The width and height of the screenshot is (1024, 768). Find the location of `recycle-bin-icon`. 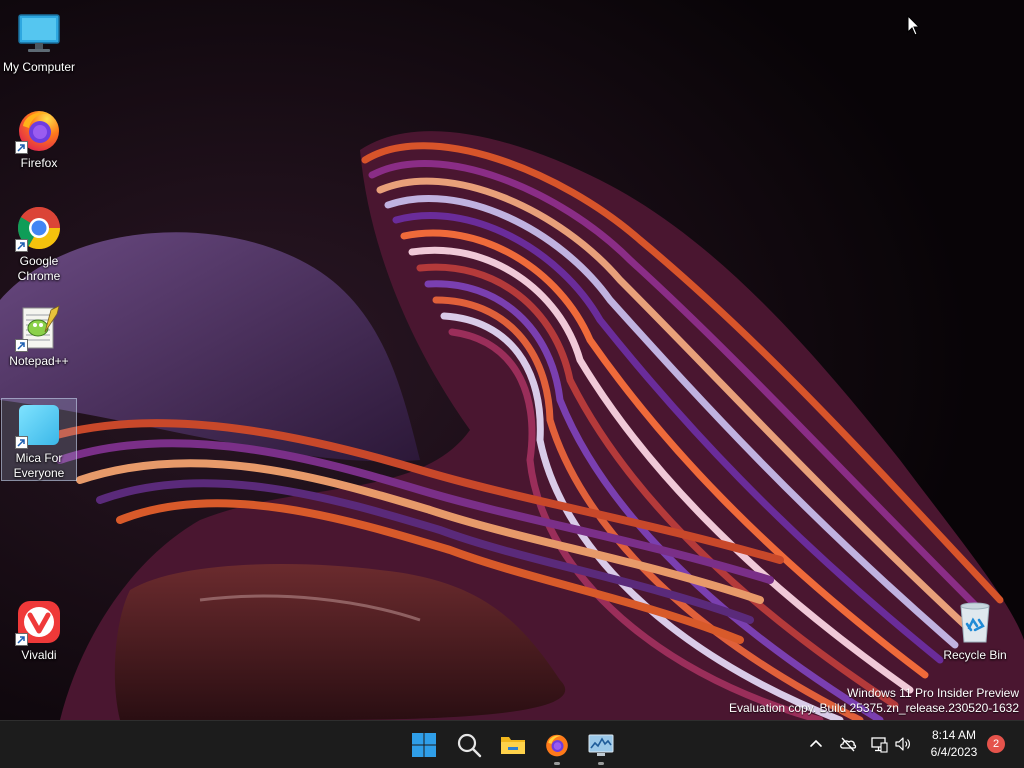

recycle-bin-icon is located at coordinates (975, 622).